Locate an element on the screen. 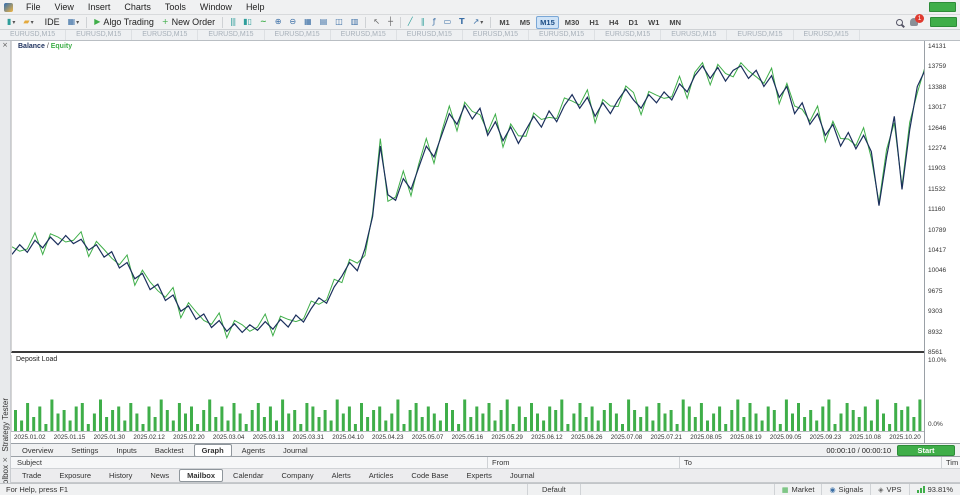 Image resolution: width=960 pixels, height=495 pixels. mini-widget-green is located at coordinates (942, 7).